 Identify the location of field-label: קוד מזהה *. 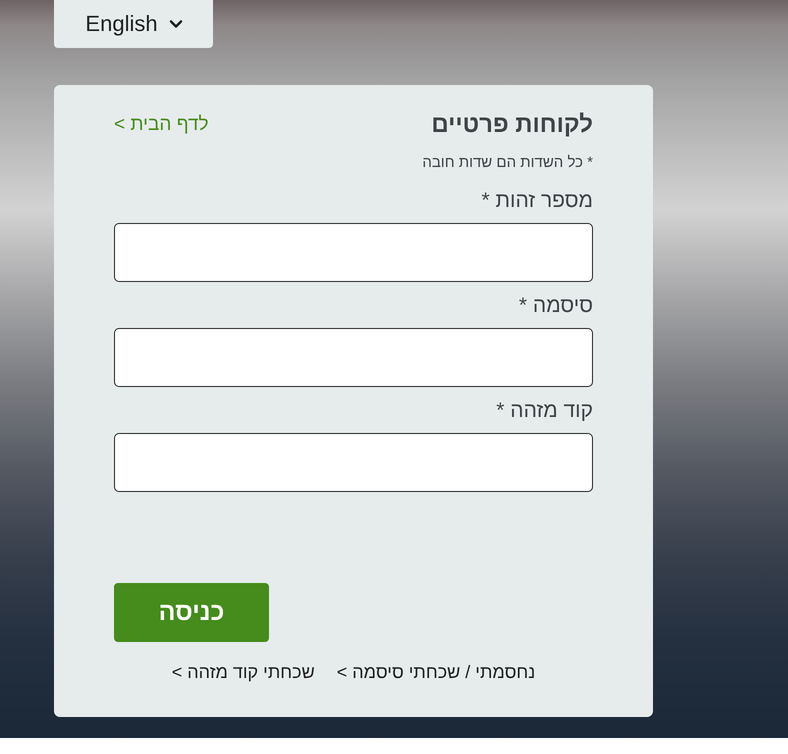
(544, 411).